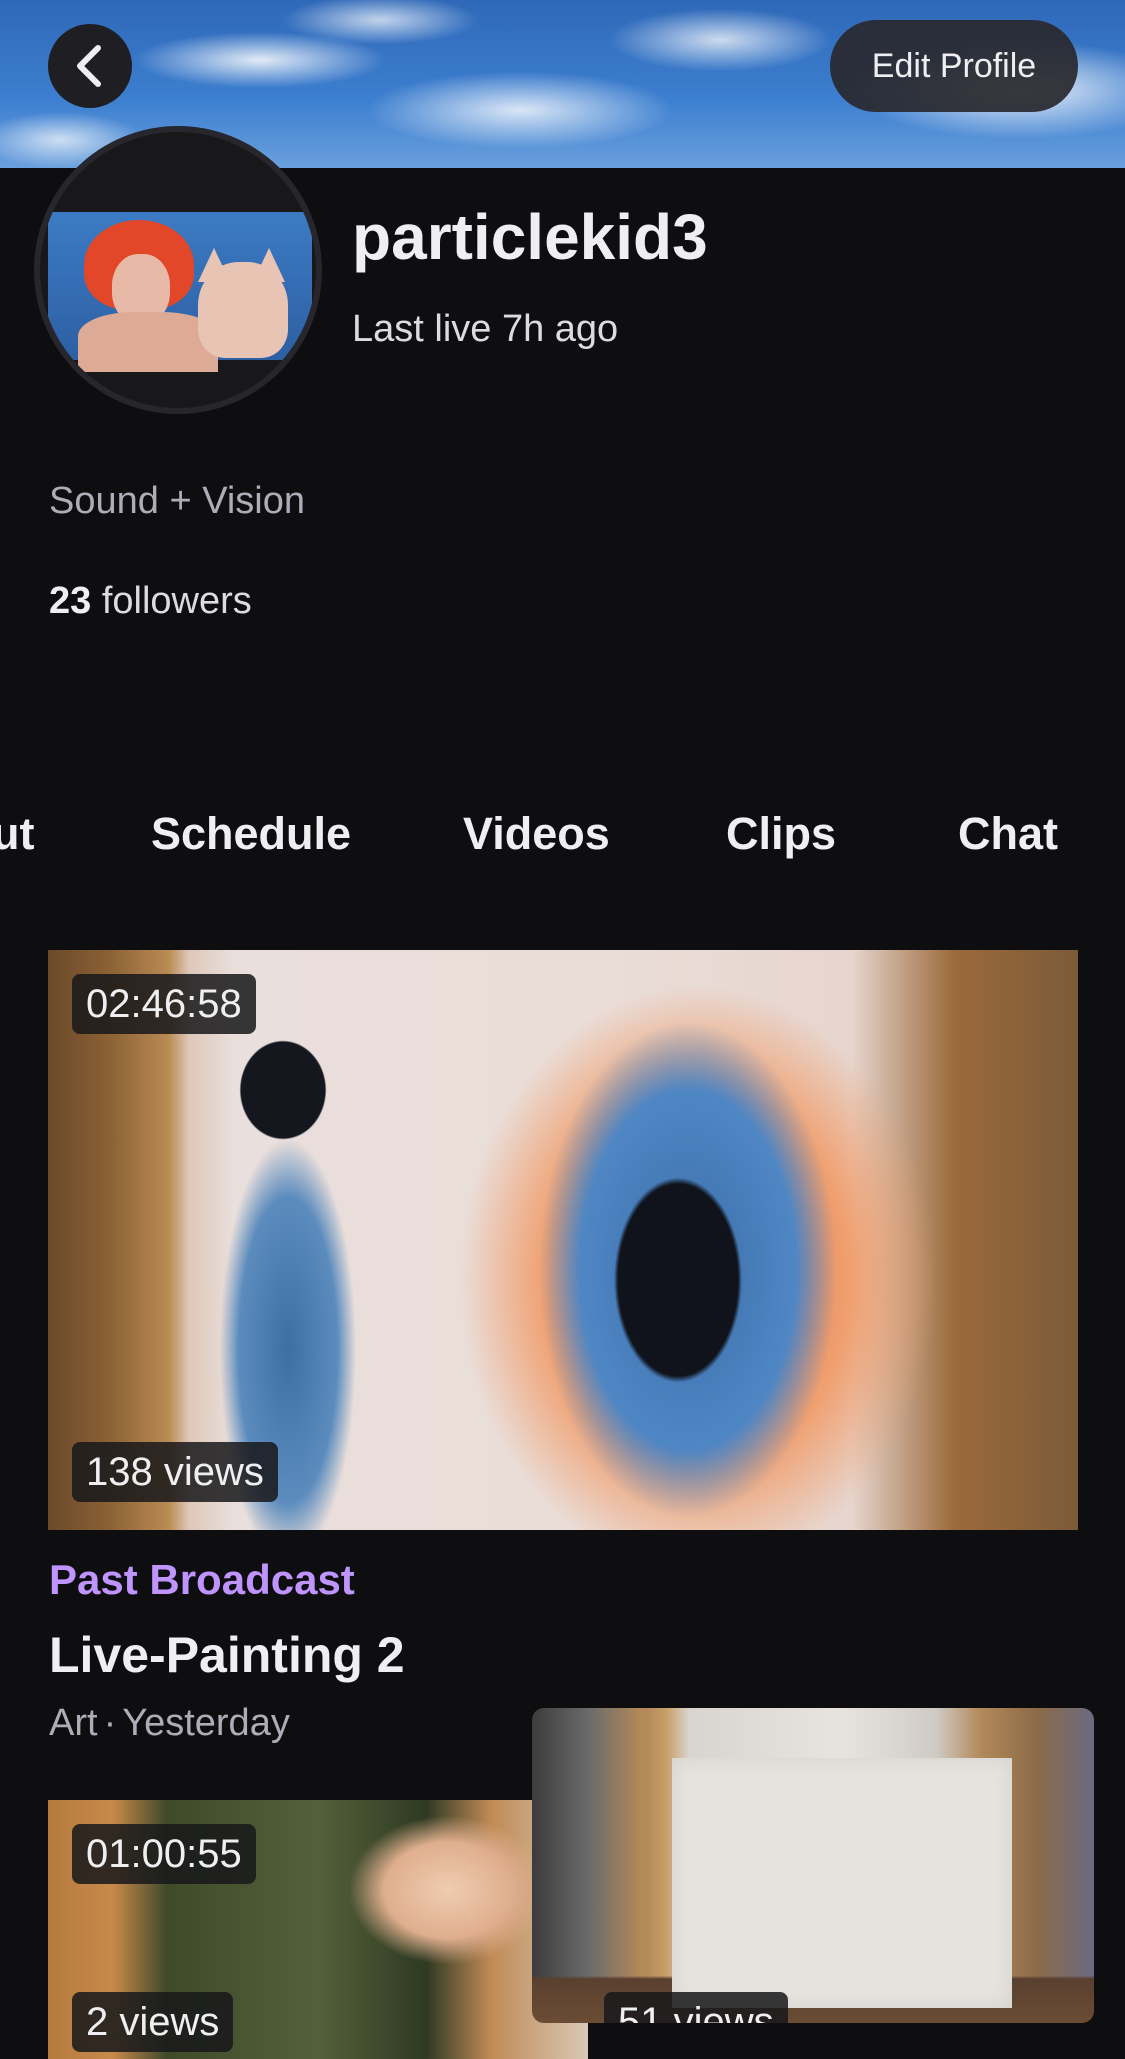 The width and height of the screenshot is (1125, 2059). What do you see at coordinates (73, 1723) in the screenshot?
I see `video-category: Art` at bounding box center [73, 1723].